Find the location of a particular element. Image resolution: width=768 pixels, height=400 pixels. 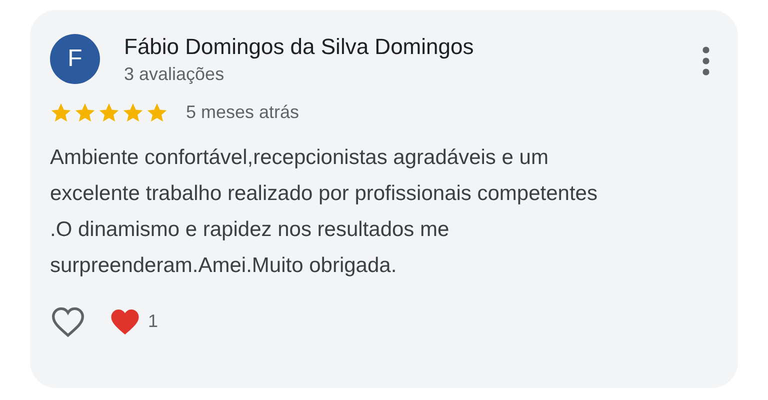

review-count: 3 avaliações is located at coordinates (175, 75).